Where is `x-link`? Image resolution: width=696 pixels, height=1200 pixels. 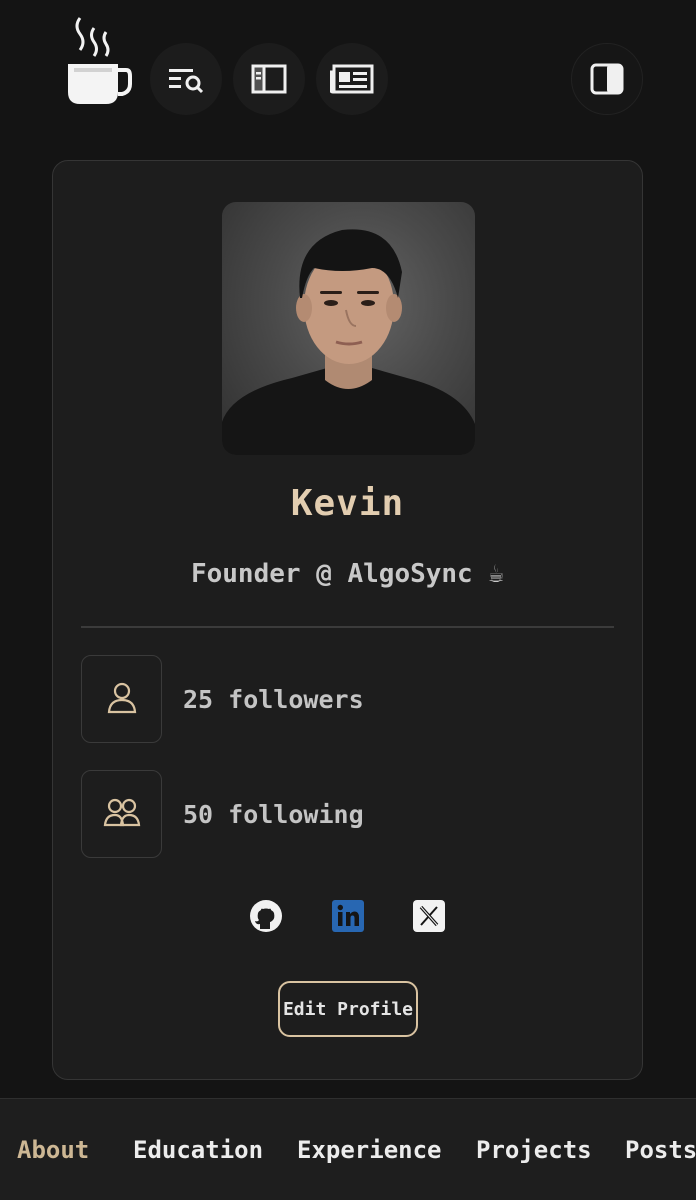
x-link is located at coordinates (429, 918).